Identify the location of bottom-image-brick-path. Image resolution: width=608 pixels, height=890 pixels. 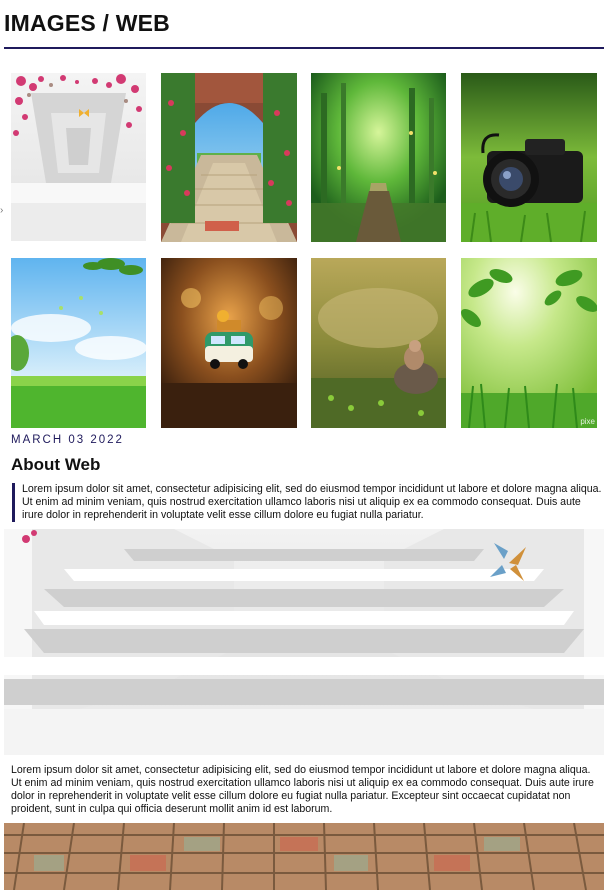
(304, 856).